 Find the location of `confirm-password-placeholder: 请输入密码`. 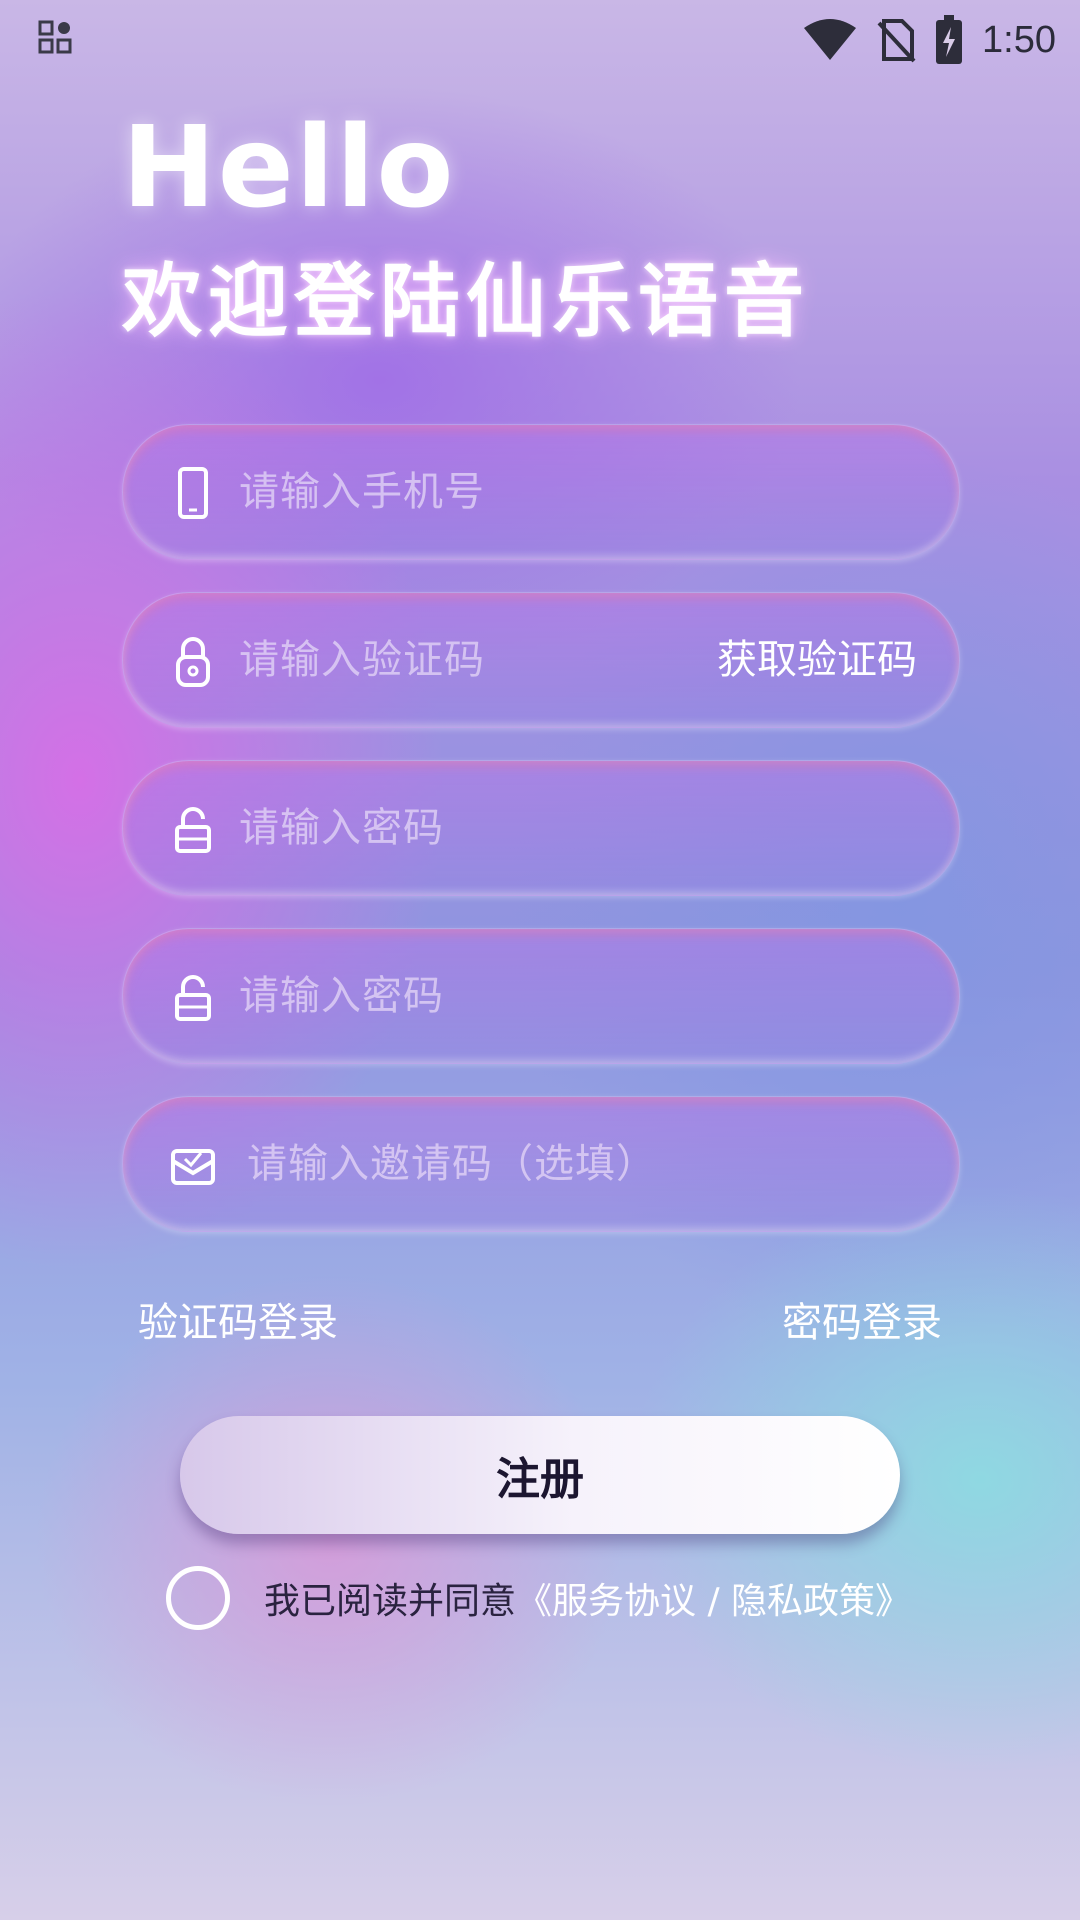

confirm-password-placeholder: 请输入密码 is located at coordinates (341, 996).